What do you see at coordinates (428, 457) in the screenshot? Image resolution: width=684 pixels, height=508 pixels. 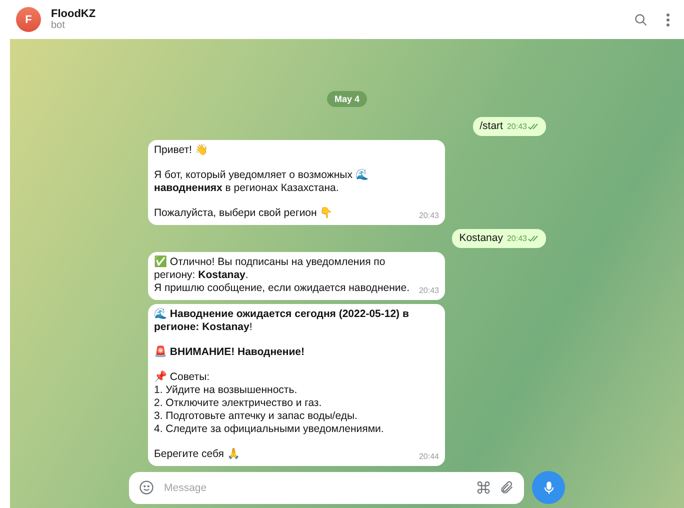 I see `message-time: 20:44` at bounding box center [428, 457].